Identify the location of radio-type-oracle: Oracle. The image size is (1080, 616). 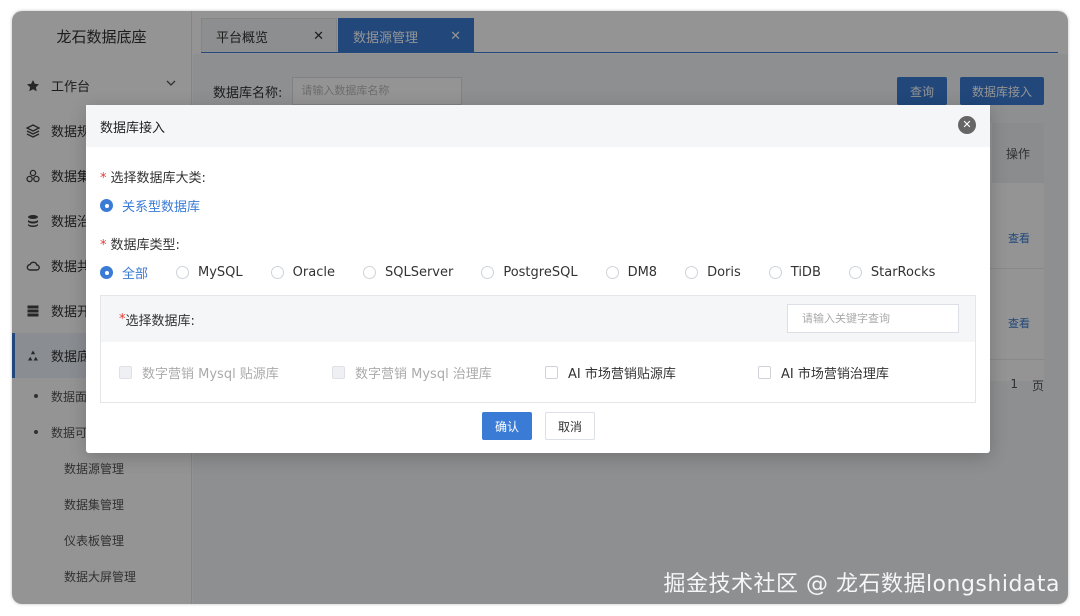
(302, 272).